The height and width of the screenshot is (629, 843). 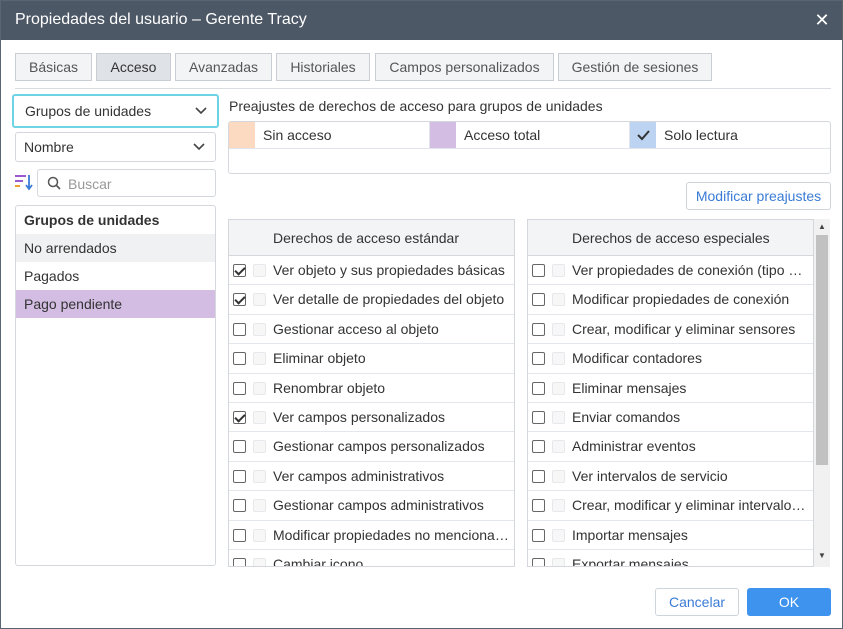 I want to click on tab-basicas: Básicas, so click(x=53, y=67).